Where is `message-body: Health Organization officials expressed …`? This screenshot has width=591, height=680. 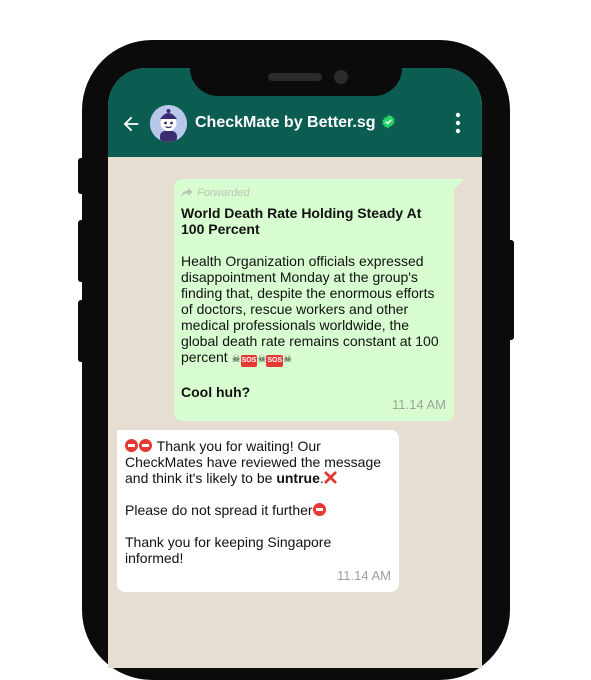 message-body: Health Organization officials expressed … is located at coordinates (313, 310).